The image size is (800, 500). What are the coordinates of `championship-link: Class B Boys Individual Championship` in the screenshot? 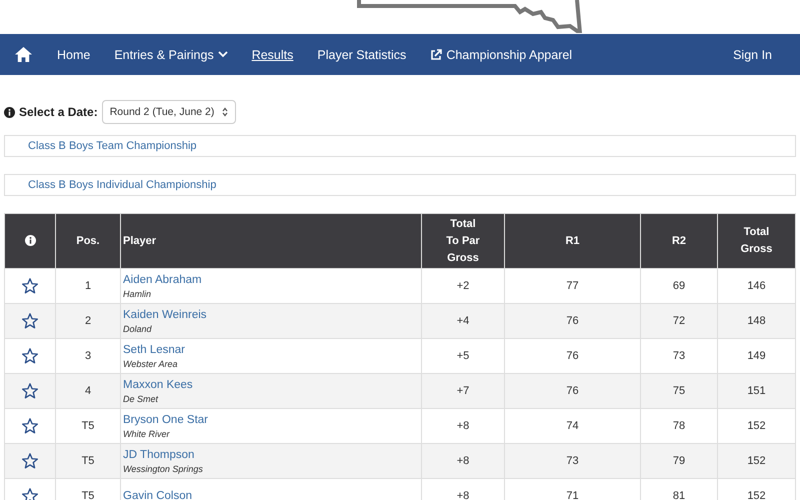 It's located at (400, 185).